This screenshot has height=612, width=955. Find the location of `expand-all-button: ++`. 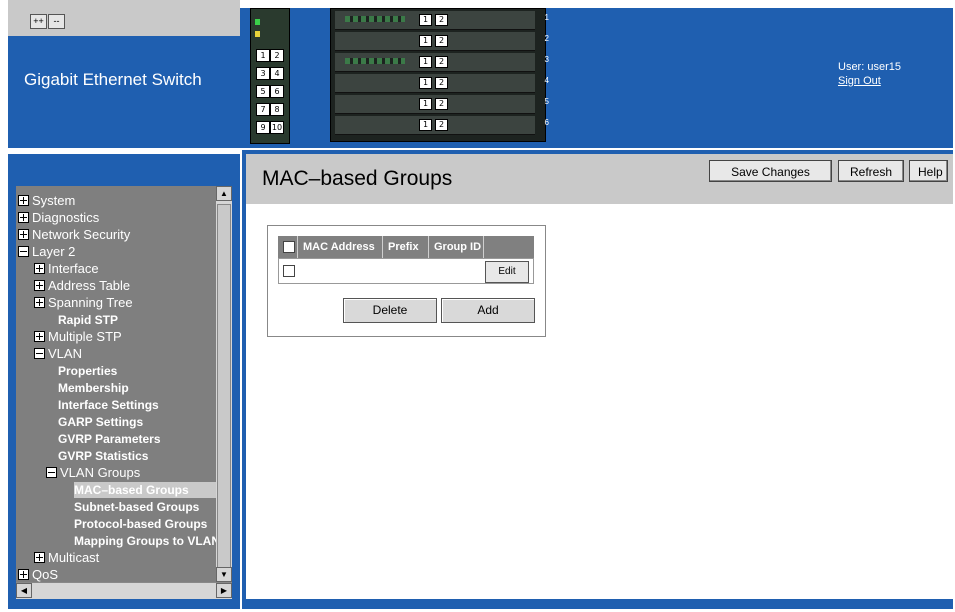

expand-all-button: ++ is located at coordinates (38, 21).